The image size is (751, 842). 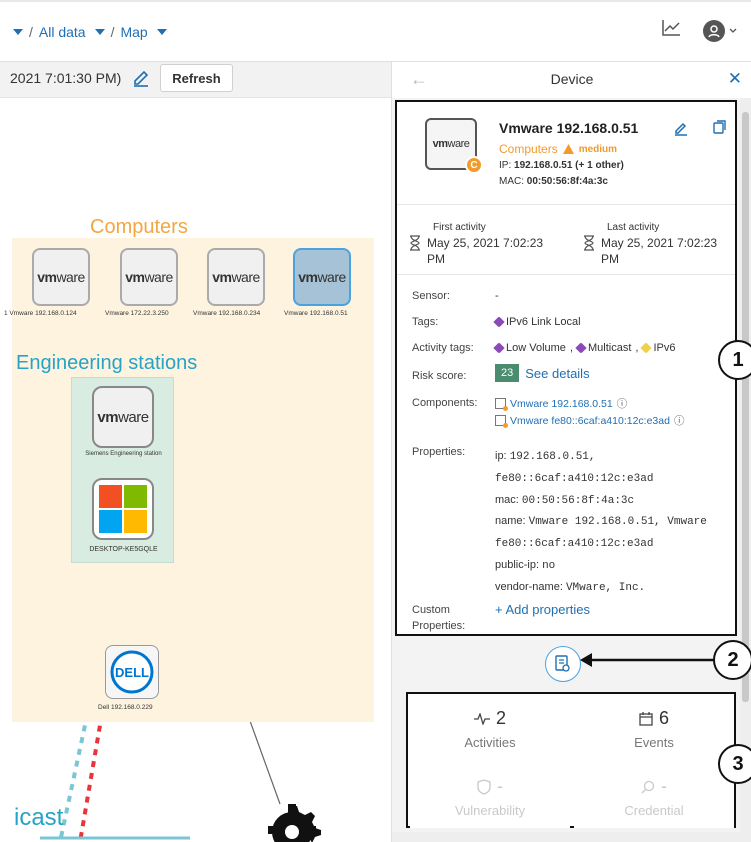 I want to click on node-label: Vmware 192.168.0.234, so click(x=227, y=313).